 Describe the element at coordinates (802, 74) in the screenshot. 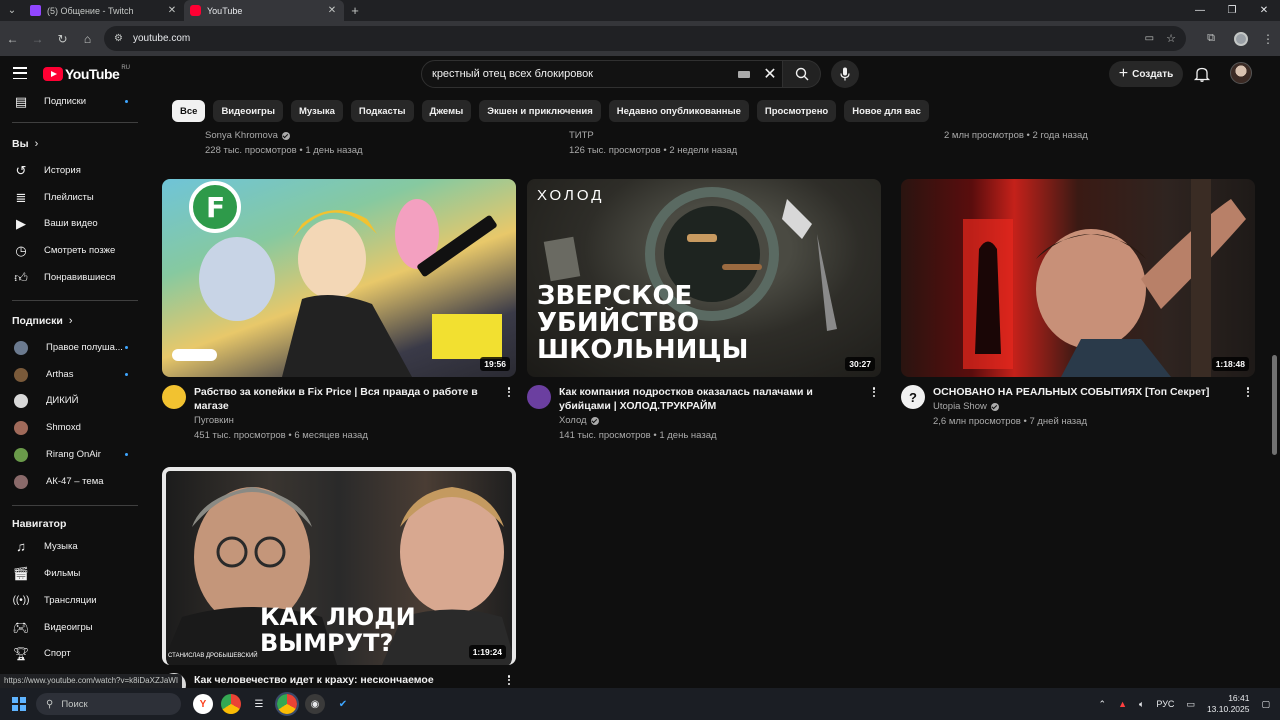

I see `search-button` at that location.